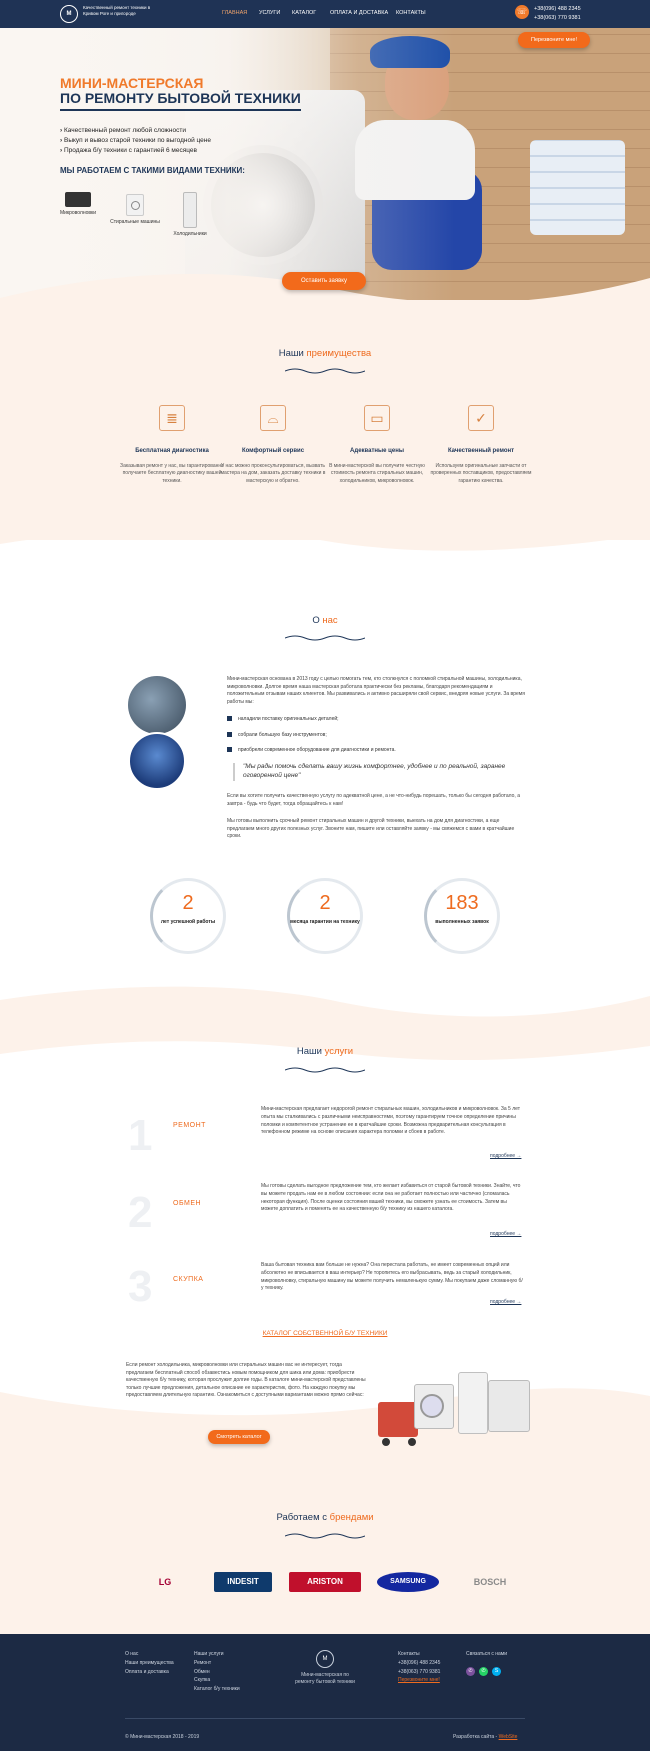 Image resolution: width=650 pixels, height=1751 pixels. I want to click on brand-samsung-logo: SAMSUNG, so click(408, 1582).